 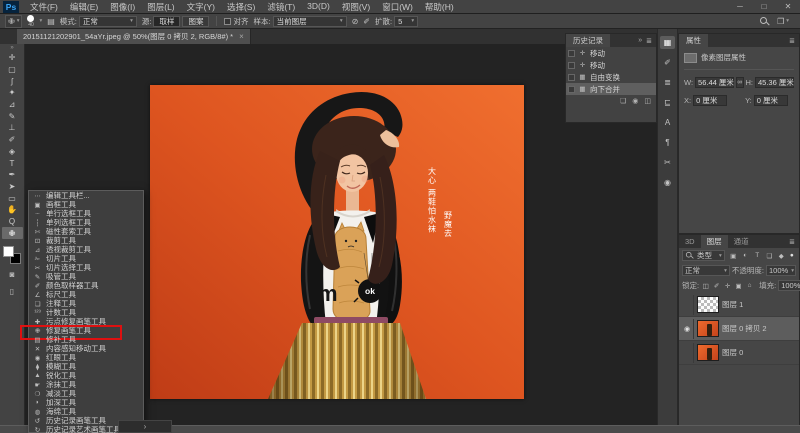 What do you see at coordinates (122, 7) in the screenshot?
I see `menu-item: 图像(I)` at bounding box center [122, 7].